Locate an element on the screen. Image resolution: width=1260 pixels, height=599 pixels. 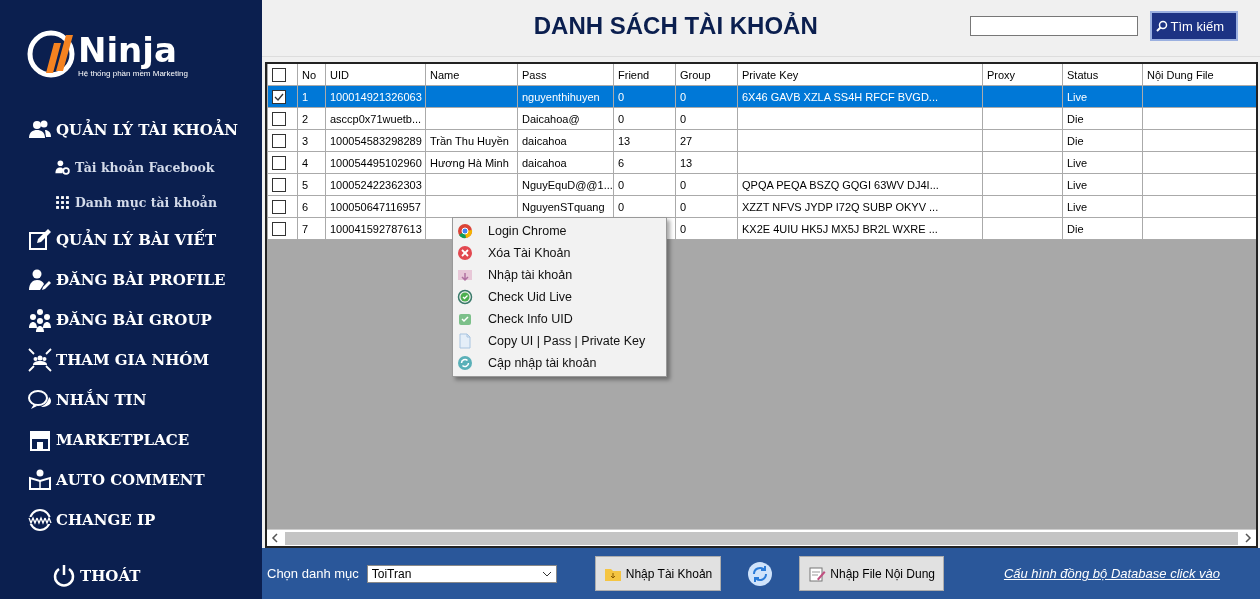
table-cell: 27 is located at coordinates (686, 140).